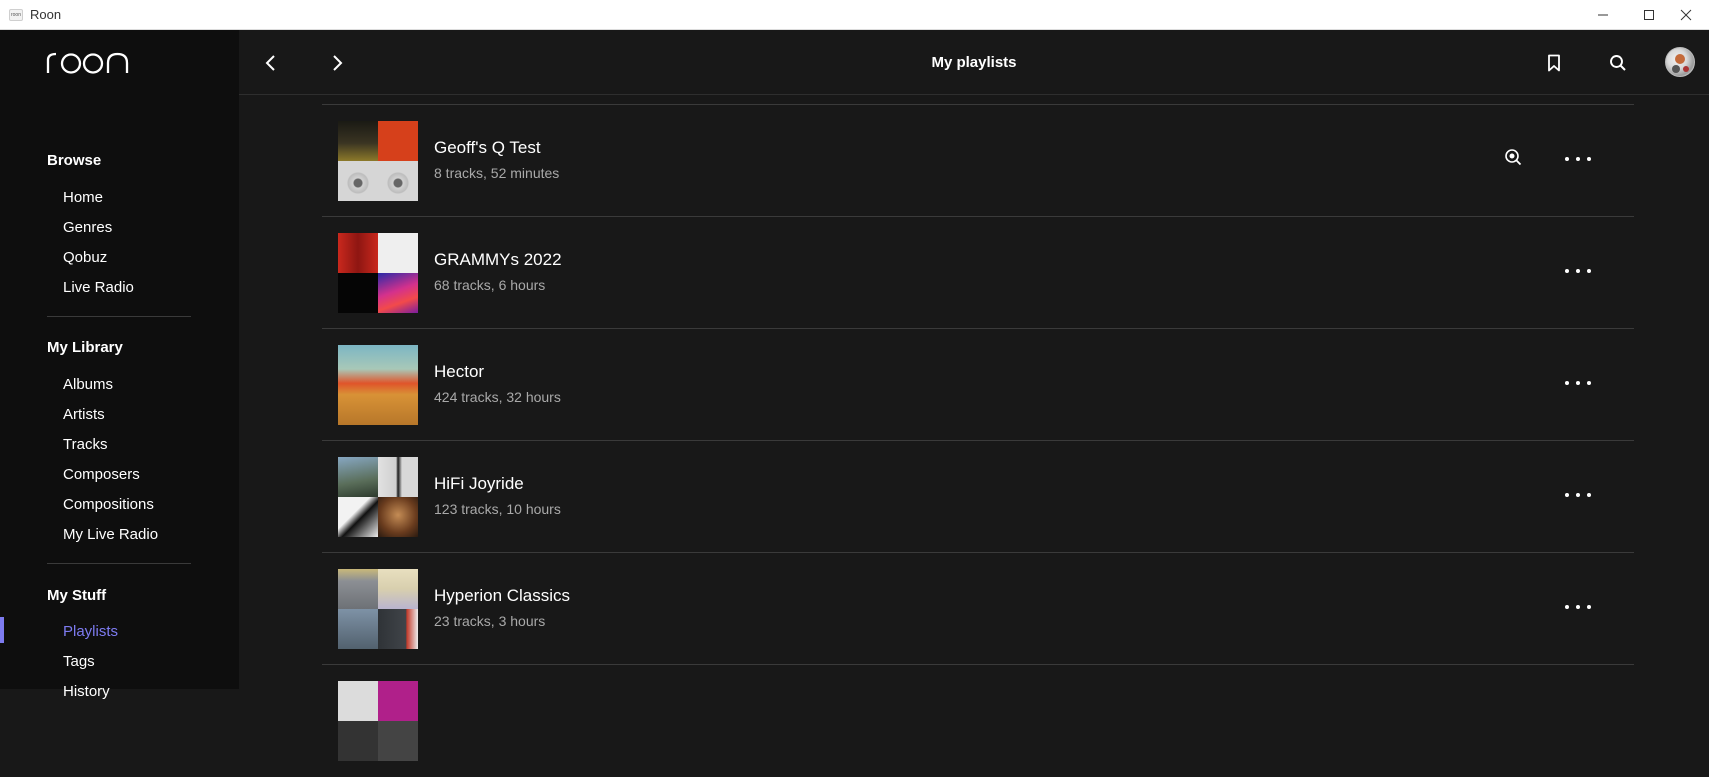 Image resolution: width=1709 pixels, height=777 pixels. I want to click on sidebar-item-artists: Artists, so click(84, 414).